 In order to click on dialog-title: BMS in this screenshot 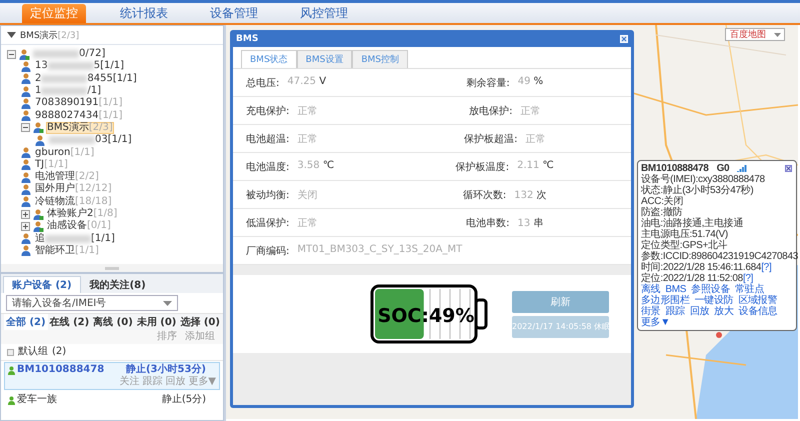, I will do `click(247, 39)`.